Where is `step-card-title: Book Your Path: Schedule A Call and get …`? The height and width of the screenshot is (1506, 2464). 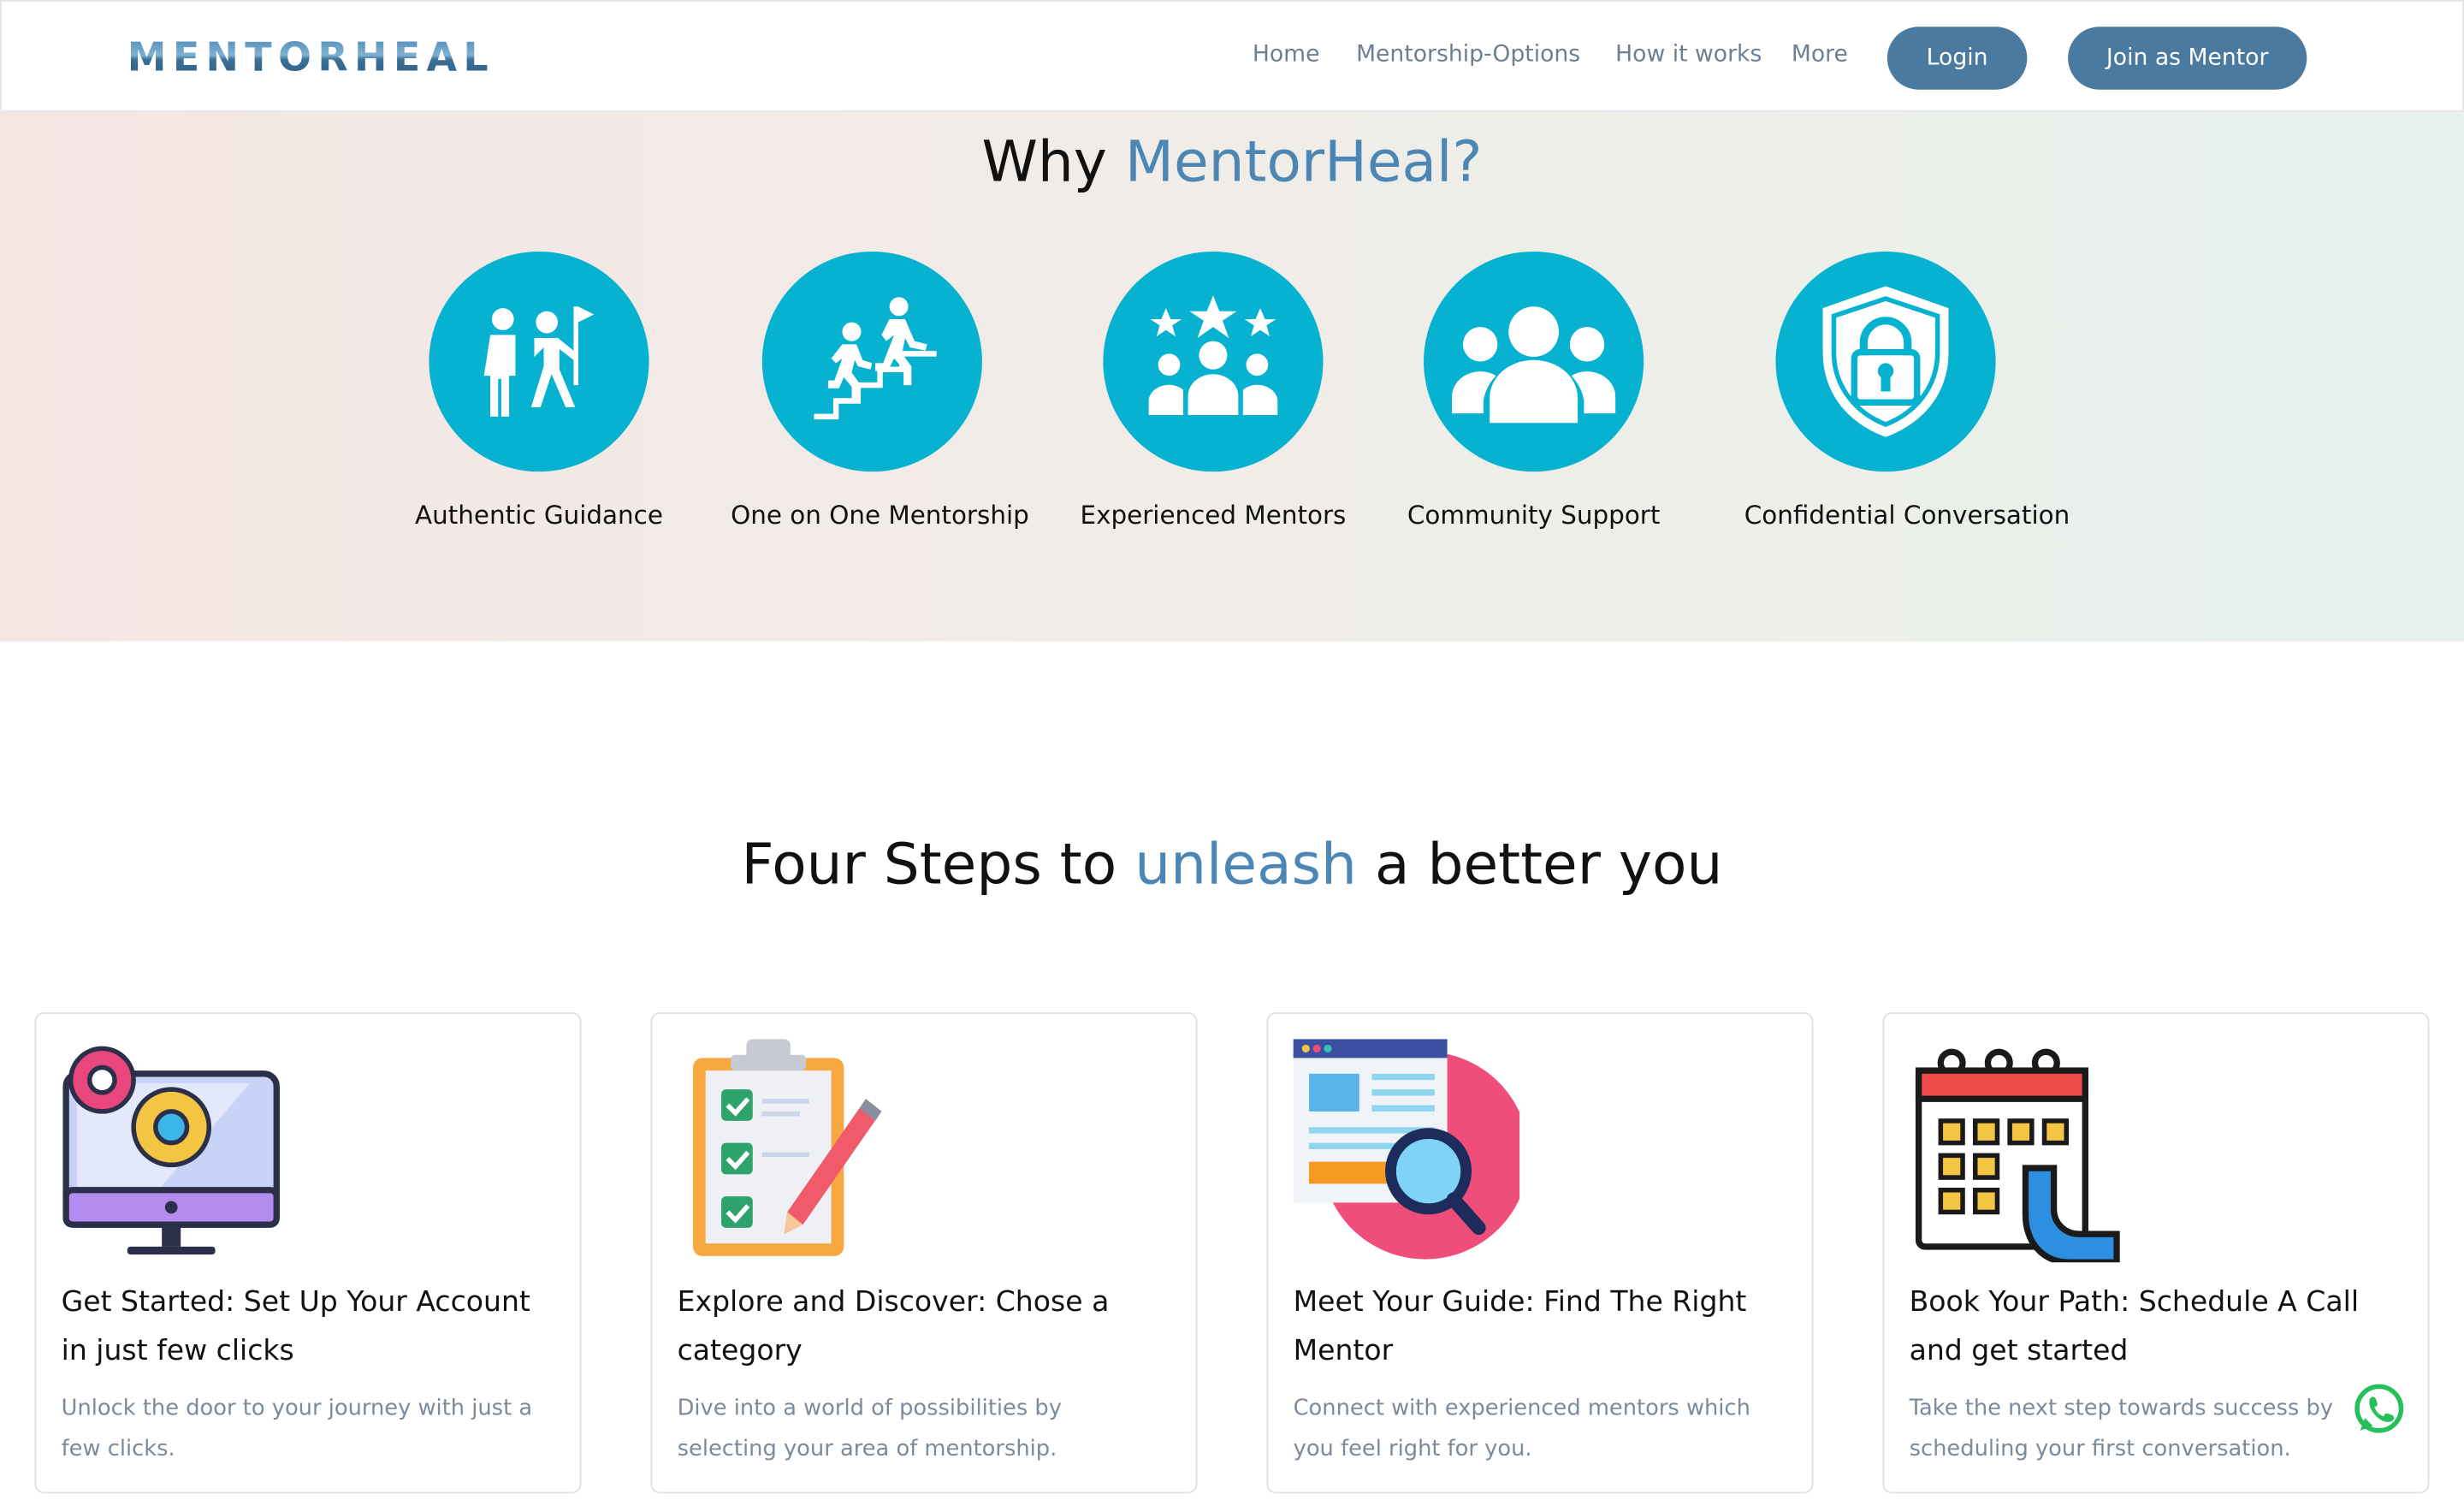 step-card-title: Book Your Path: Schedule A Call and get … is located at coordinates (2134, 1326).